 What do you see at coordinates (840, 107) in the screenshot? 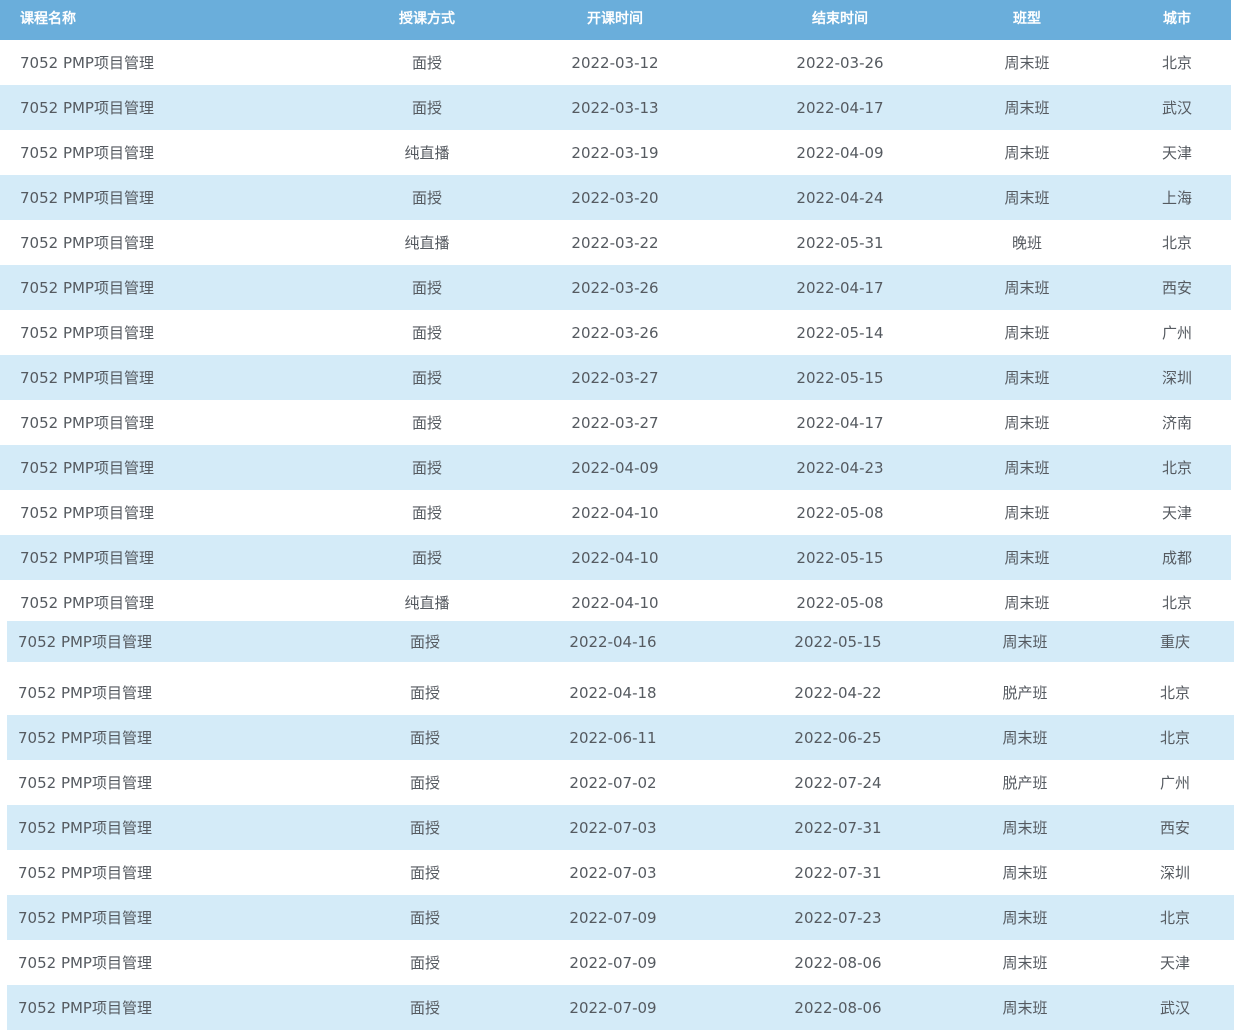
I see `end-date-cell: 2022-04-17` at bounding box center [840, 107].